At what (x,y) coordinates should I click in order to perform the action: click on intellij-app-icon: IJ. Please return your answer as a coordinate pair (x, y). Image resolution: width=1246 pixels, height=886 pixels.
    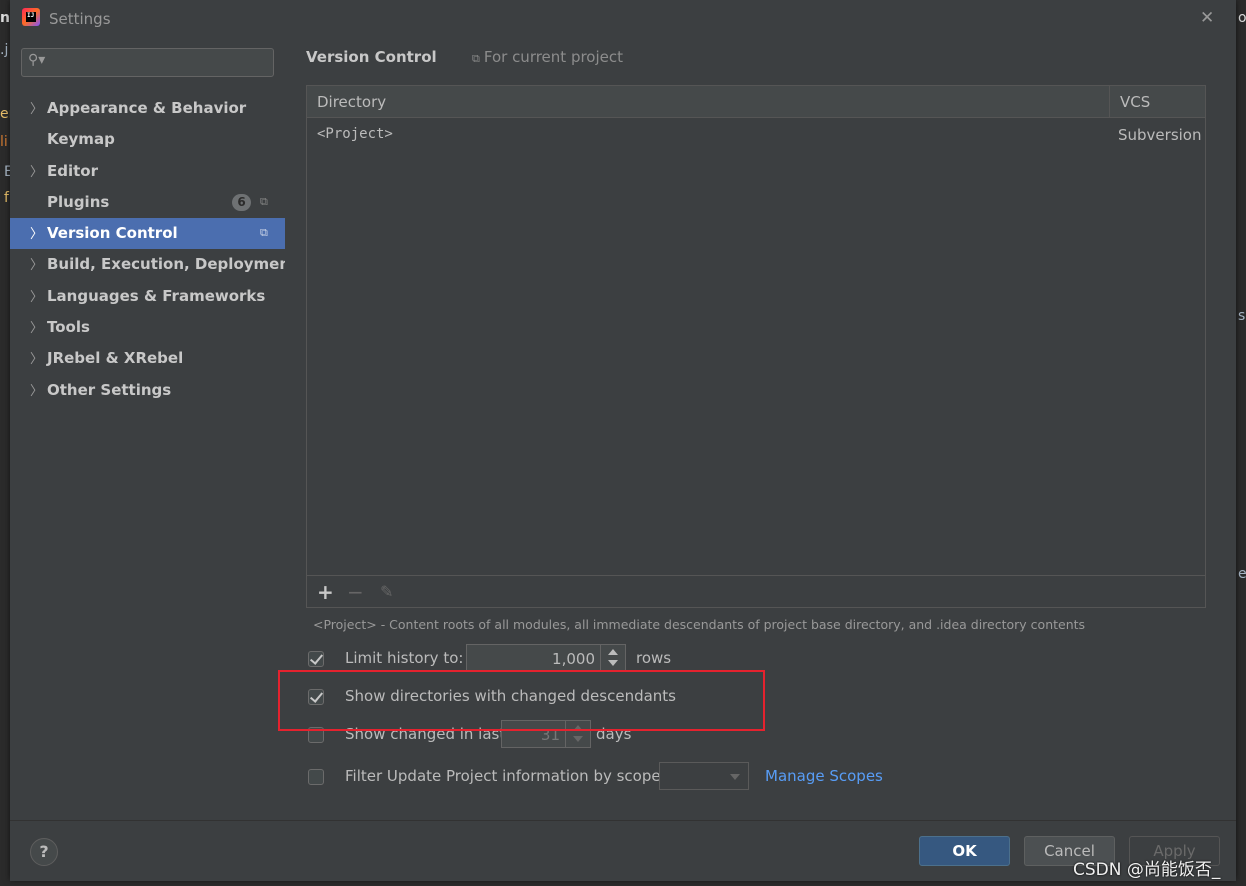
    Looking at the image, I should click on (31, 17).